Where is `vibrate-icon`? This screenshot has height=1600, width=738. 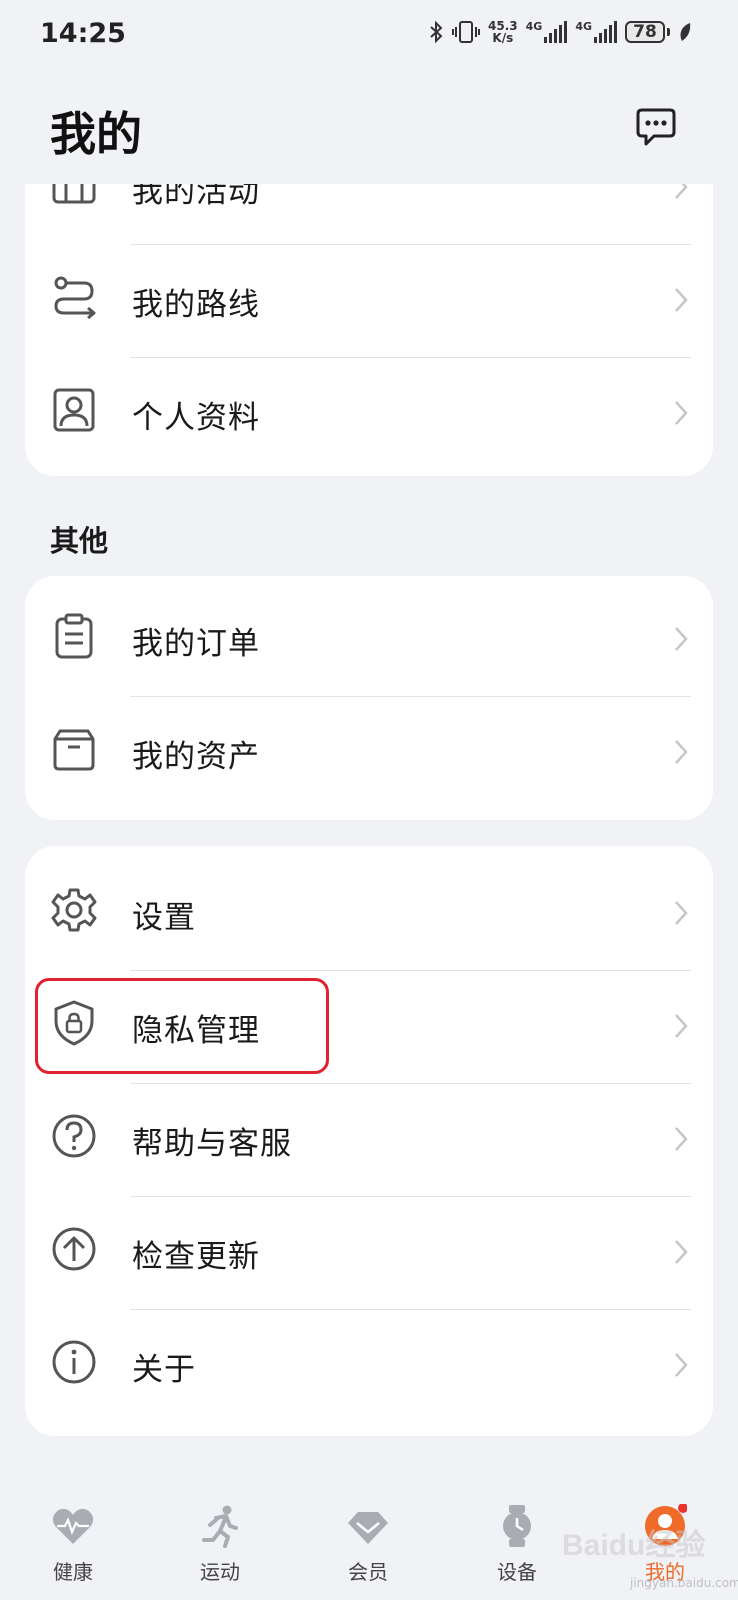
vibrate-icon is located at coordinates (466, 32).